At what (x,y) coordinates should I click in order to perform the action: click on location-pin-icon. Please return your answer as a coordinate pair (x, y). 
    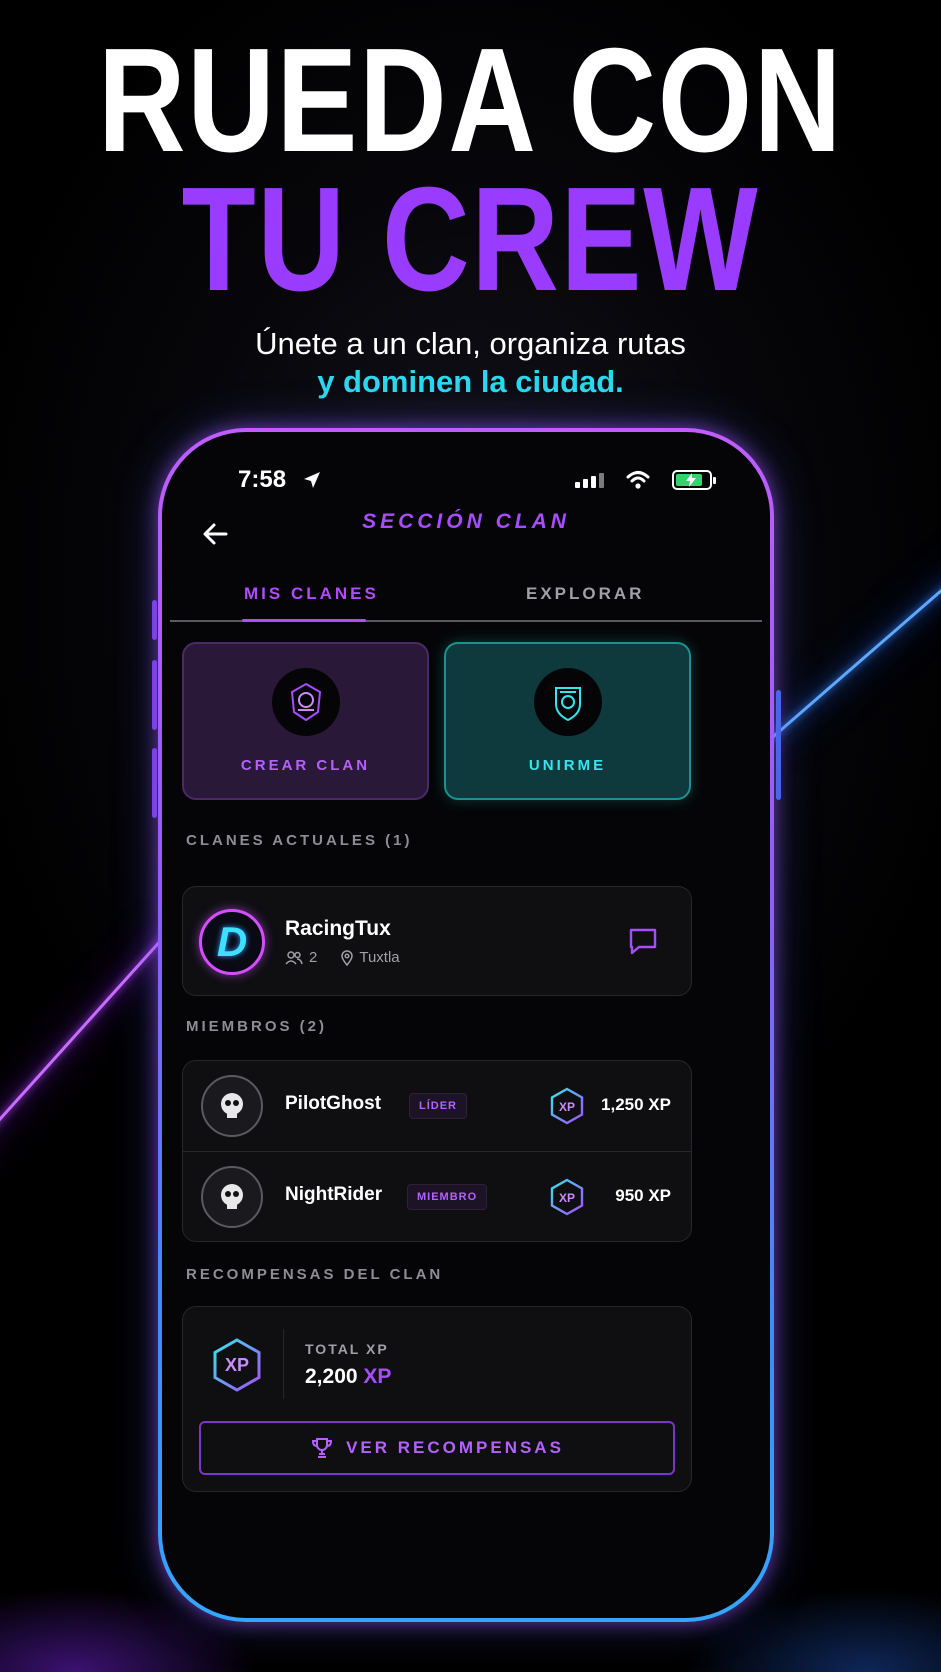
    Looking at the image, I should click on (347, 957).